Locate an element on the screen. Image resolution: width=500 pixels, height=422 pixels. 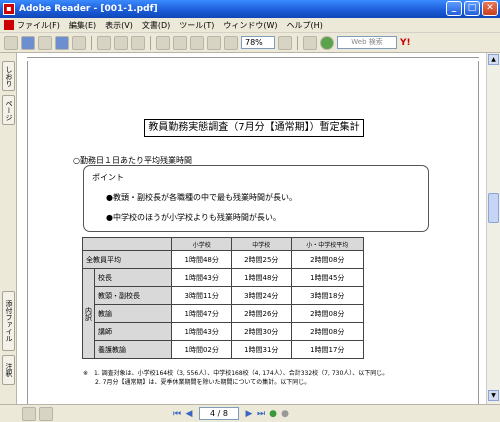
document-menu-icon is located at coordinates (9, 25).